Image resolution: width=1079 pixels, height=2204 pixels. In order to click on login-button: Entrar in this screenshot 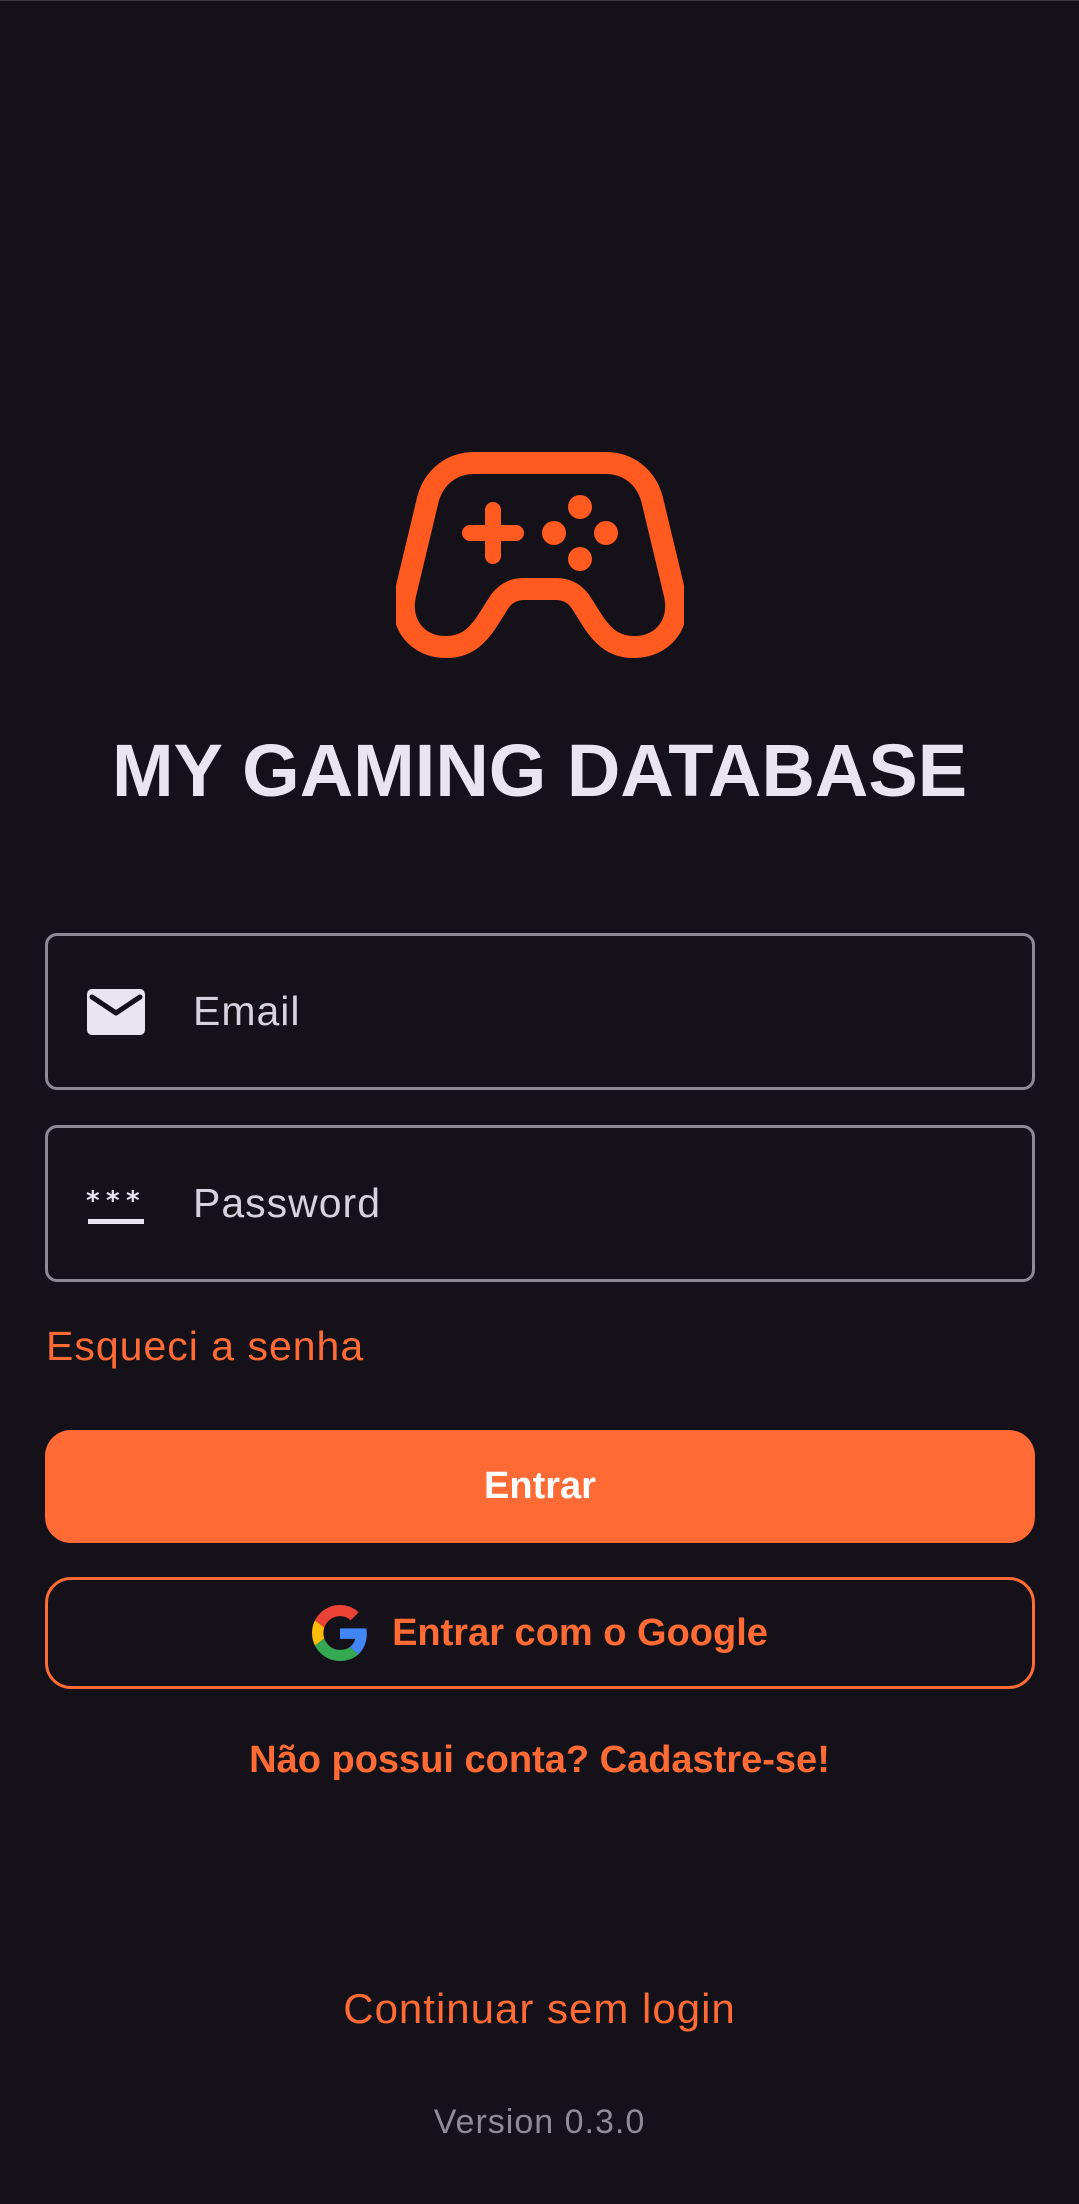, I will do `click(540, 1486)`.